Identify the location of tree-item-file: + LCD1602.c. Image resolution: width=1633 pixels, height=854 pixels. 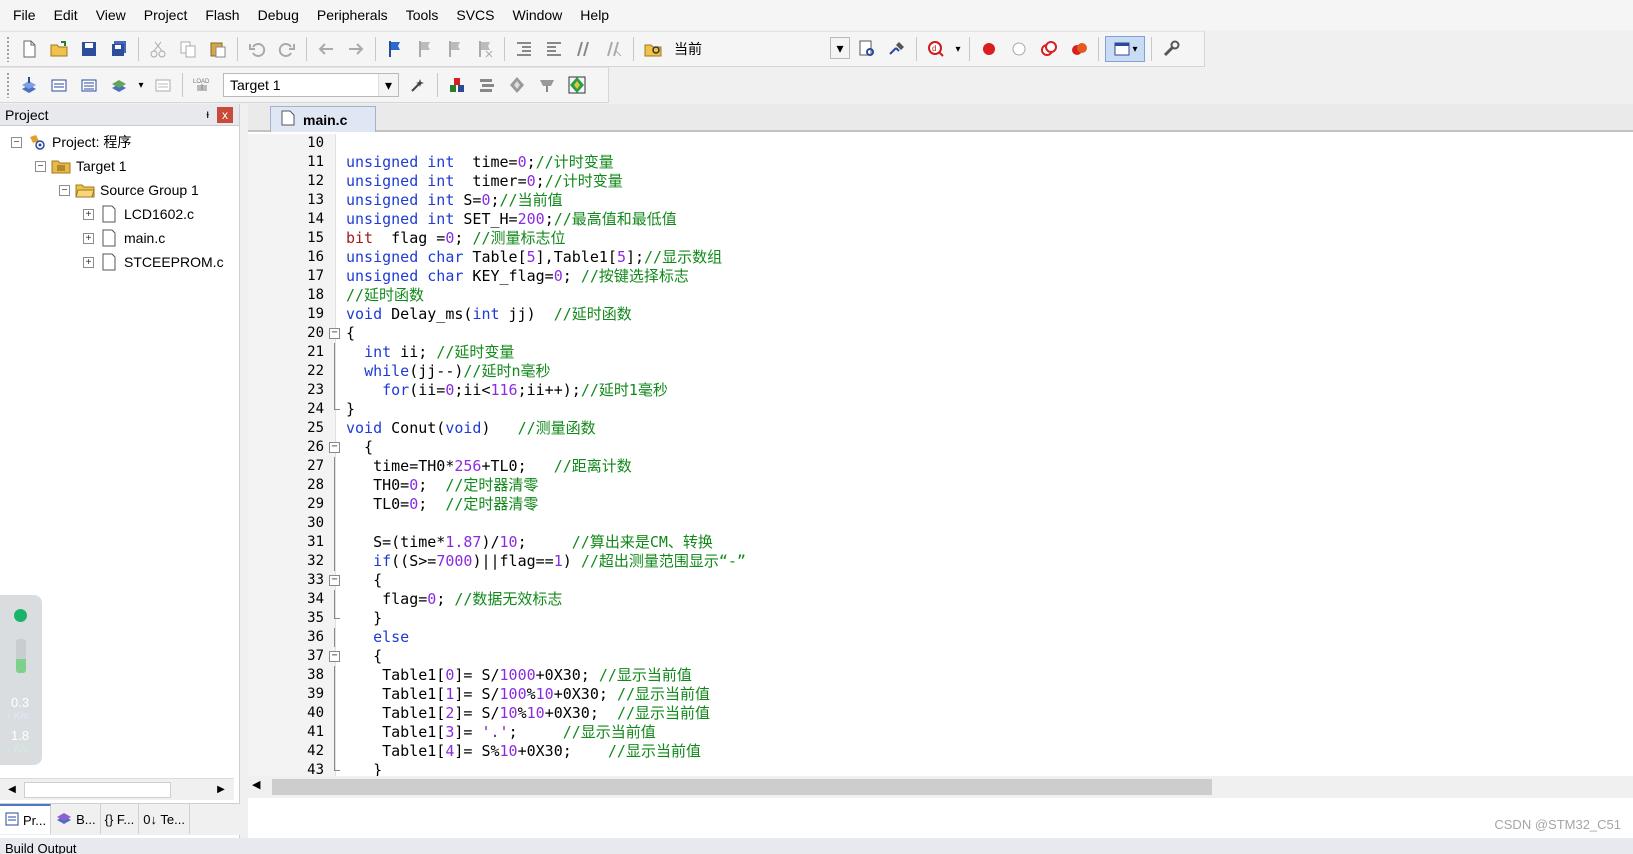
(138, 214).